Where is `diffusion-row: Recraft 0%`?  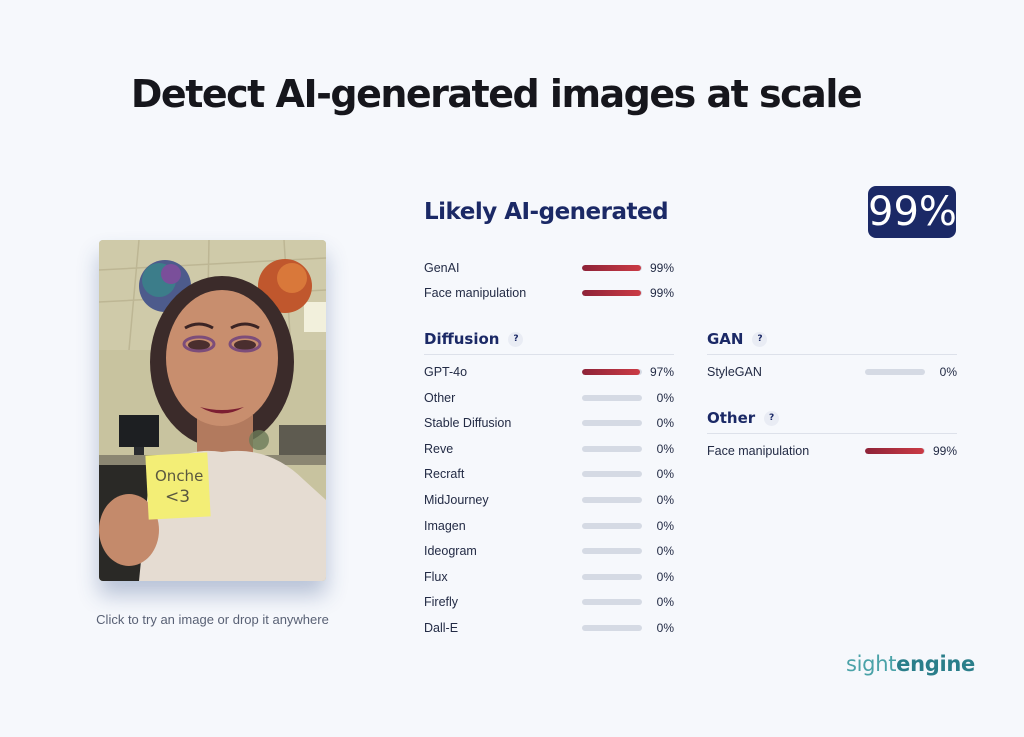
diffusion-row: Recraft 0% is located at coordinates (549, 474).